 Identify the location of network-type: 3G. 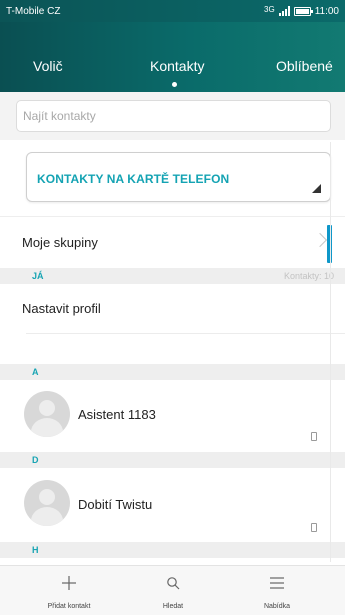
(269, 9).